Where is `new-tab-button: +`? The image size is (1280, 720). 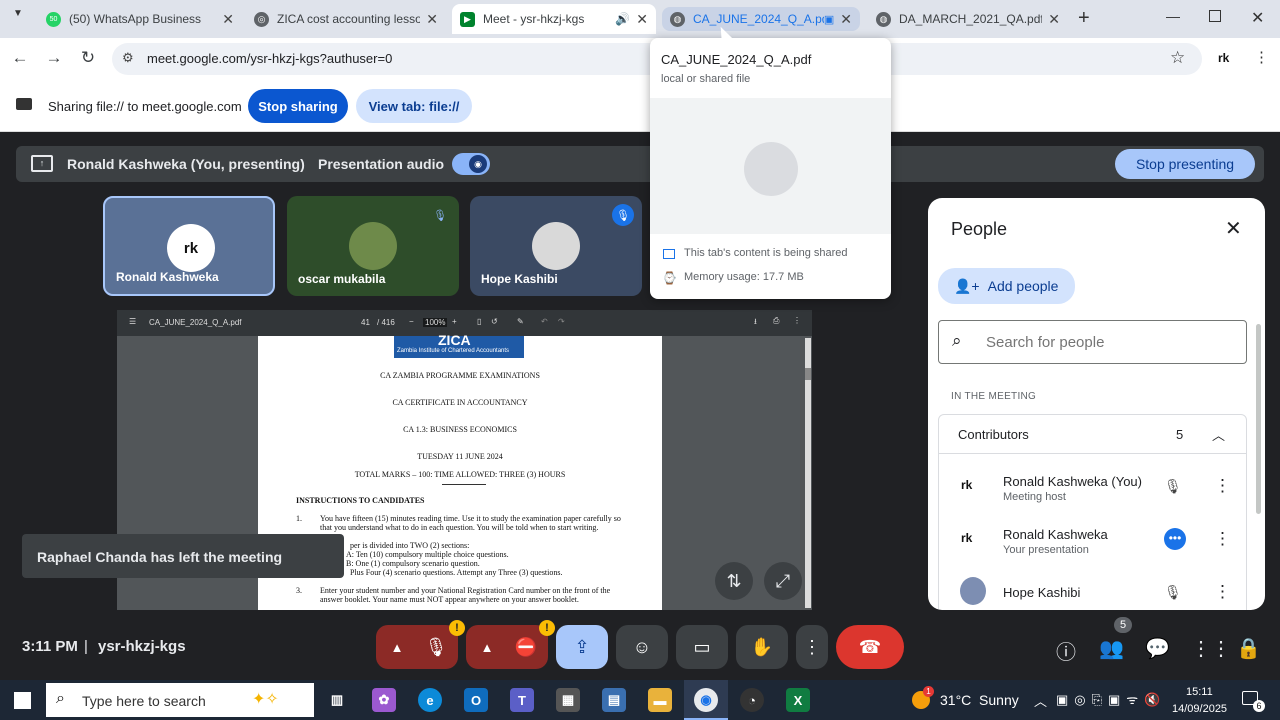 new-tab-button: + is located at coordinates (1084, 18).